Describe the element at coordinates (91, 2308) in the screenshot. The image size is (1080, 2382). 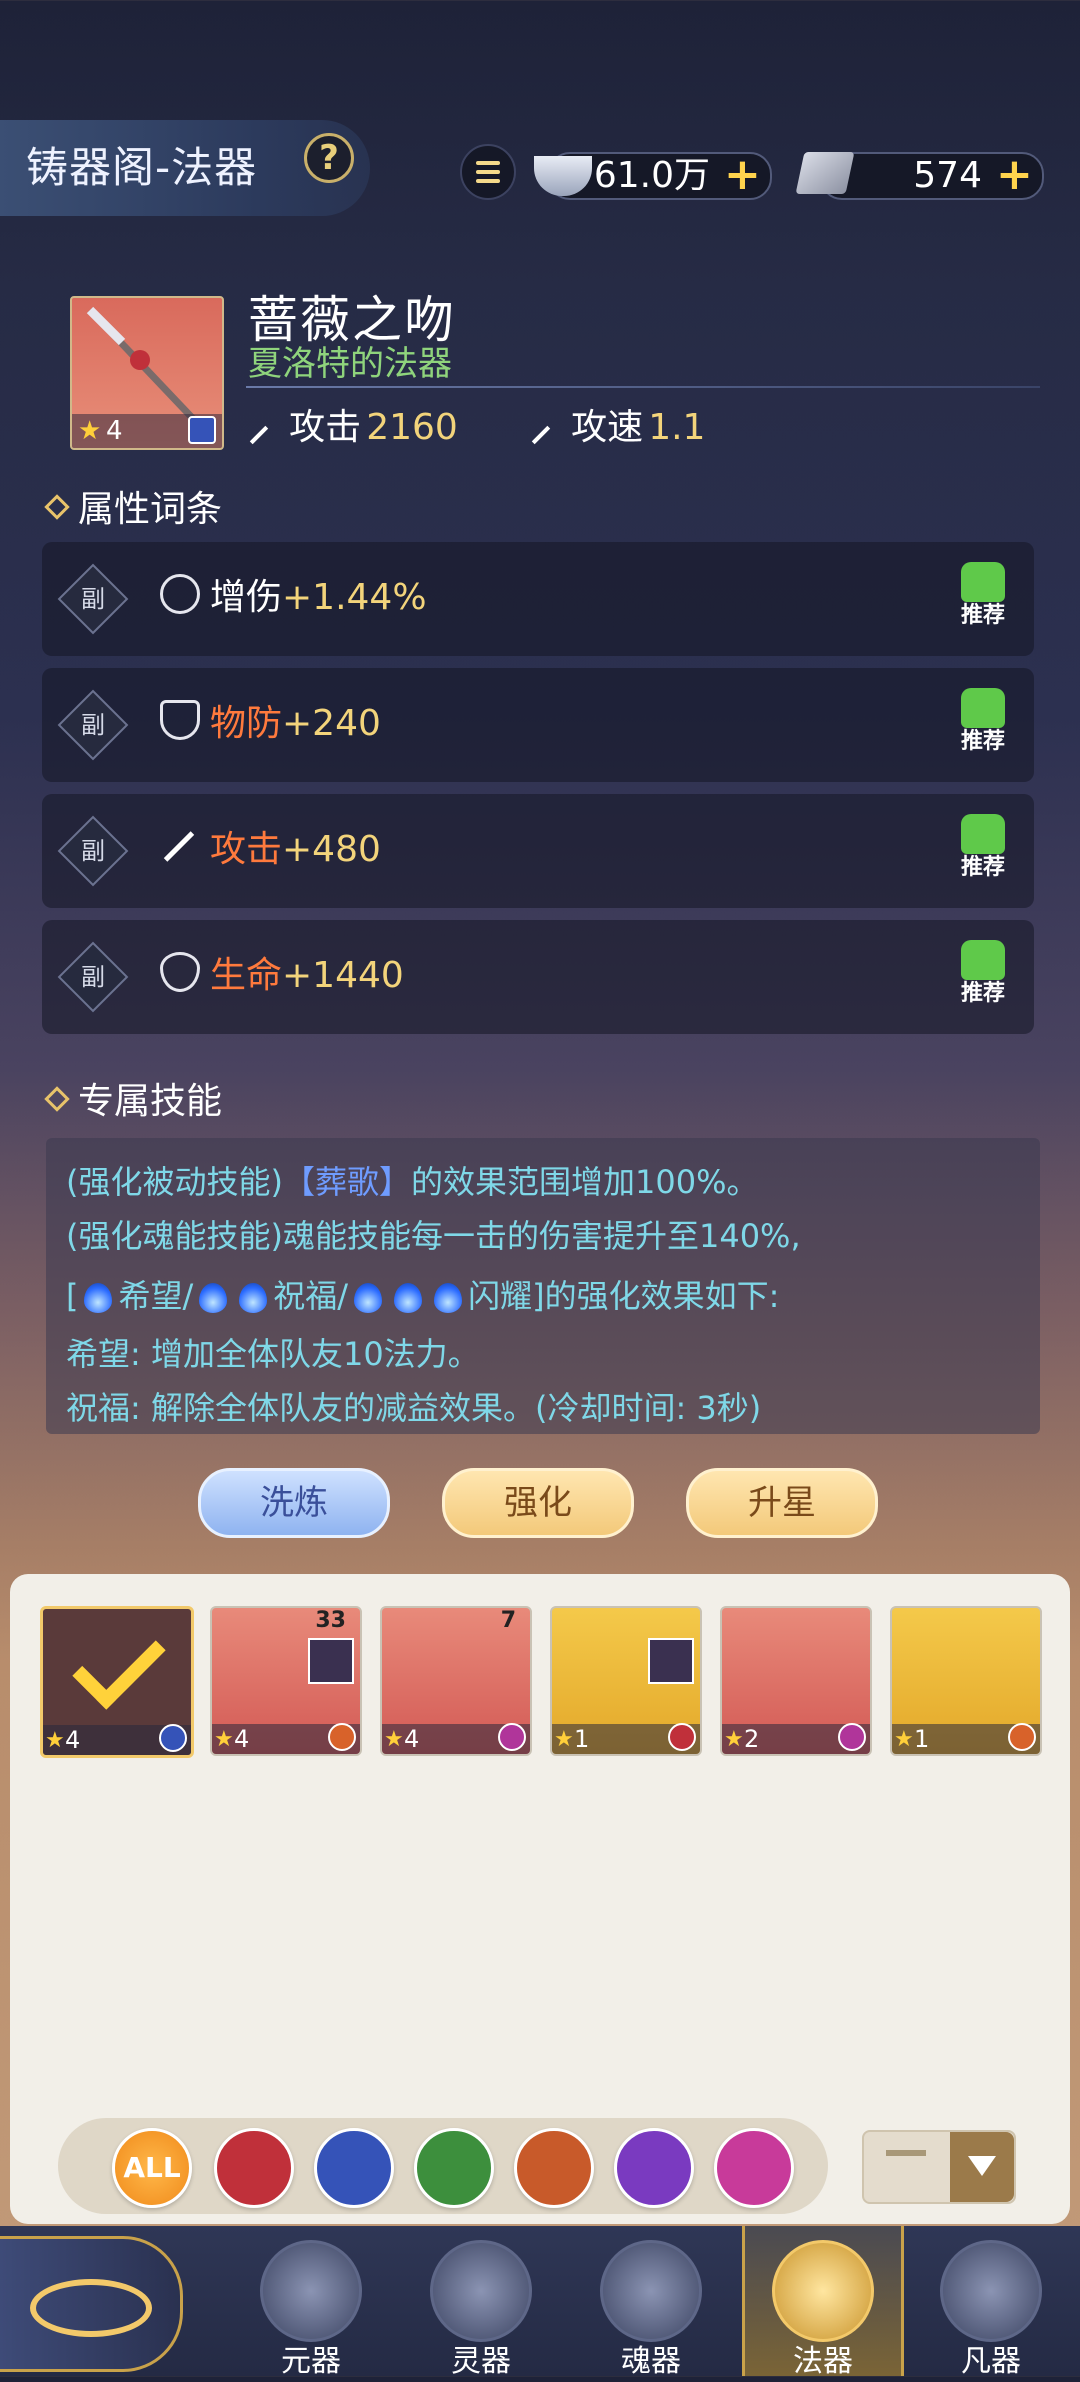
I see `cloud-icon` at that location.